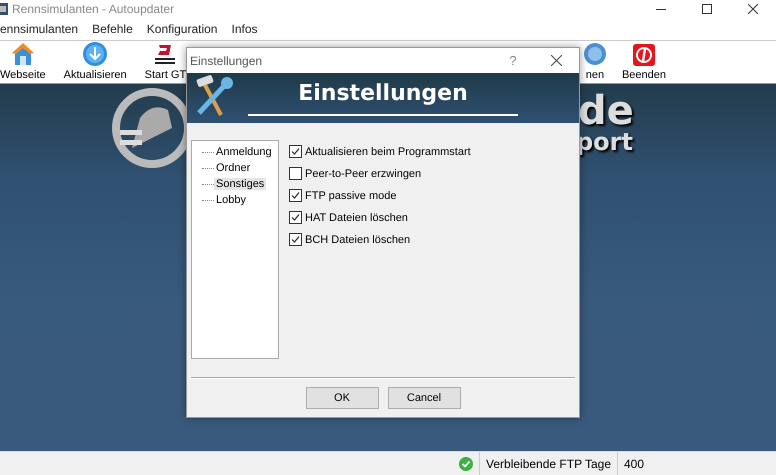  What do you see at coordinates (182, 29) in the screenshot?
I see `menu-item: Konfiguration` at bounding box center [182, 29].